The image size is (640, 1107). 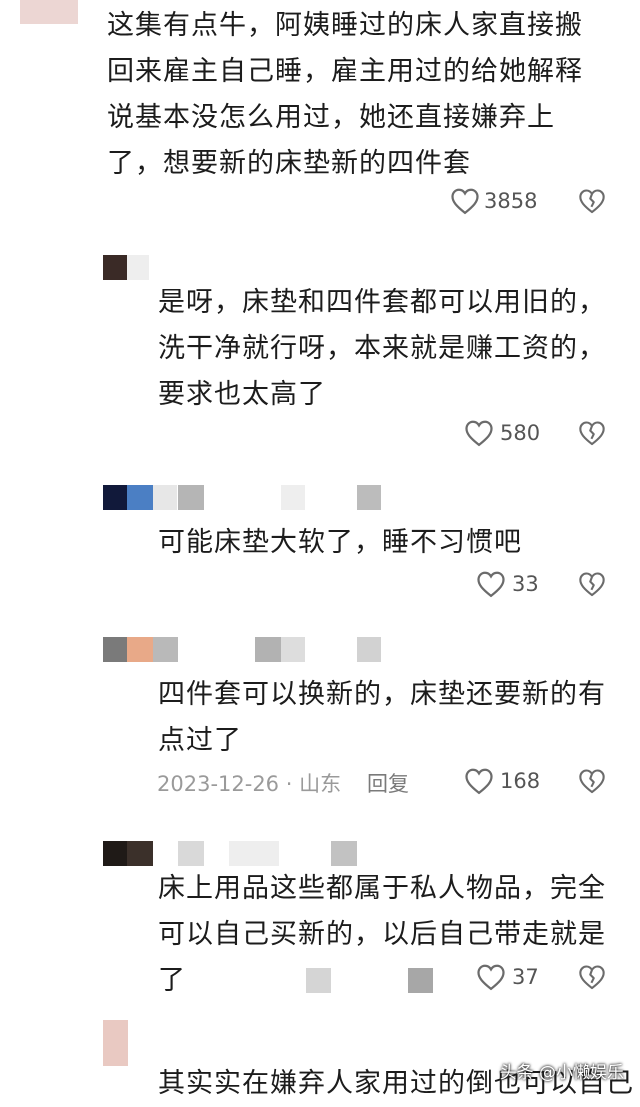 What do you see at coordinates (382, 717) in the screenshot?
I see `comment-text: 四件套可以换新的，床垫还要新的有点过了` at bounding box center [382, 717].